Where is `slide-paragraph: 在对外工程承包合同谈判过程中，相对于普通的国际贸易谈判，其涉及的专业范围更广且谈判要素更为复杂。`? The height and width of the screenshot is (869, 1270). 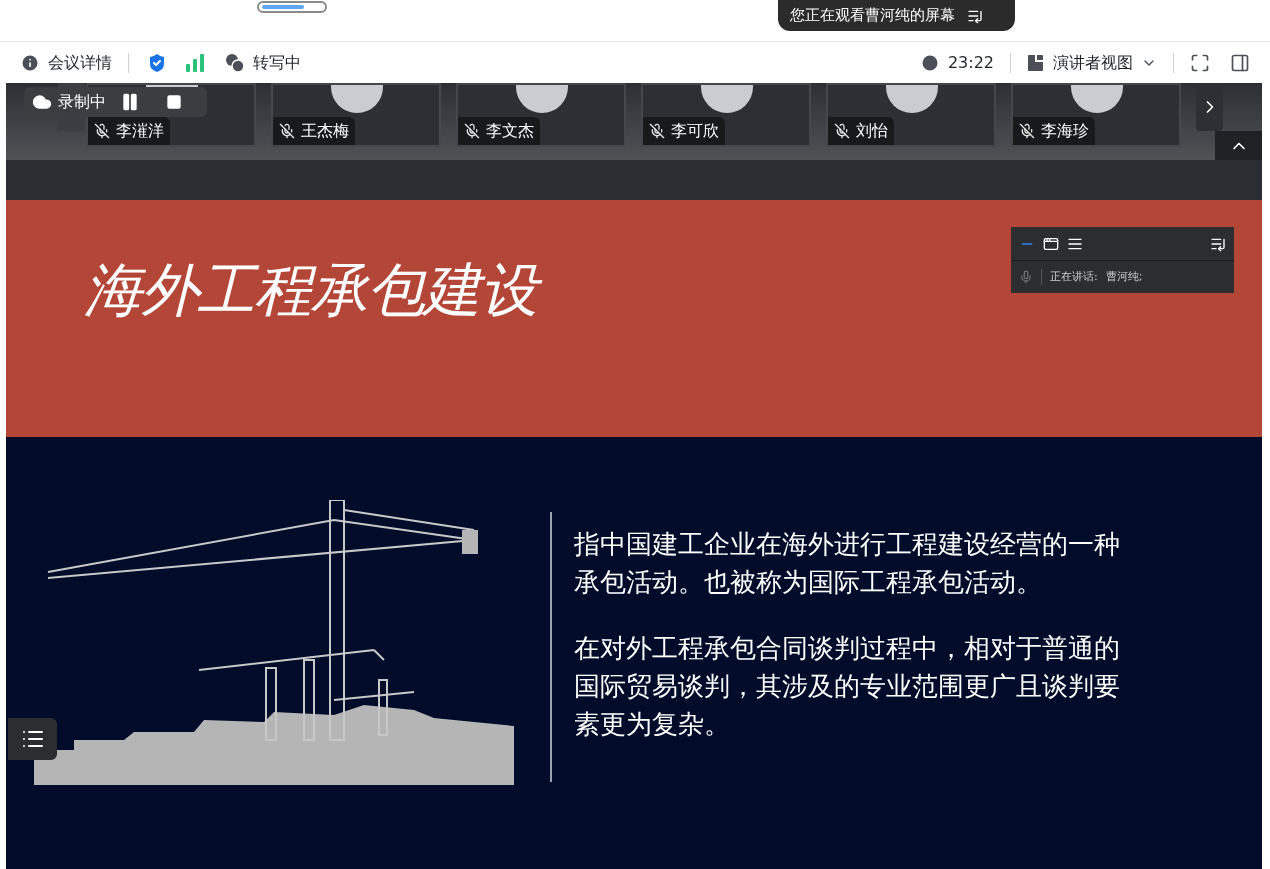
slide-paragraph: 在对外工程承包合同谈判过程中，相对于普通的国际贸易谈判，其涉及的专业范围更广且谈判要素更为复杂。 is located at coordinates (847, 686).